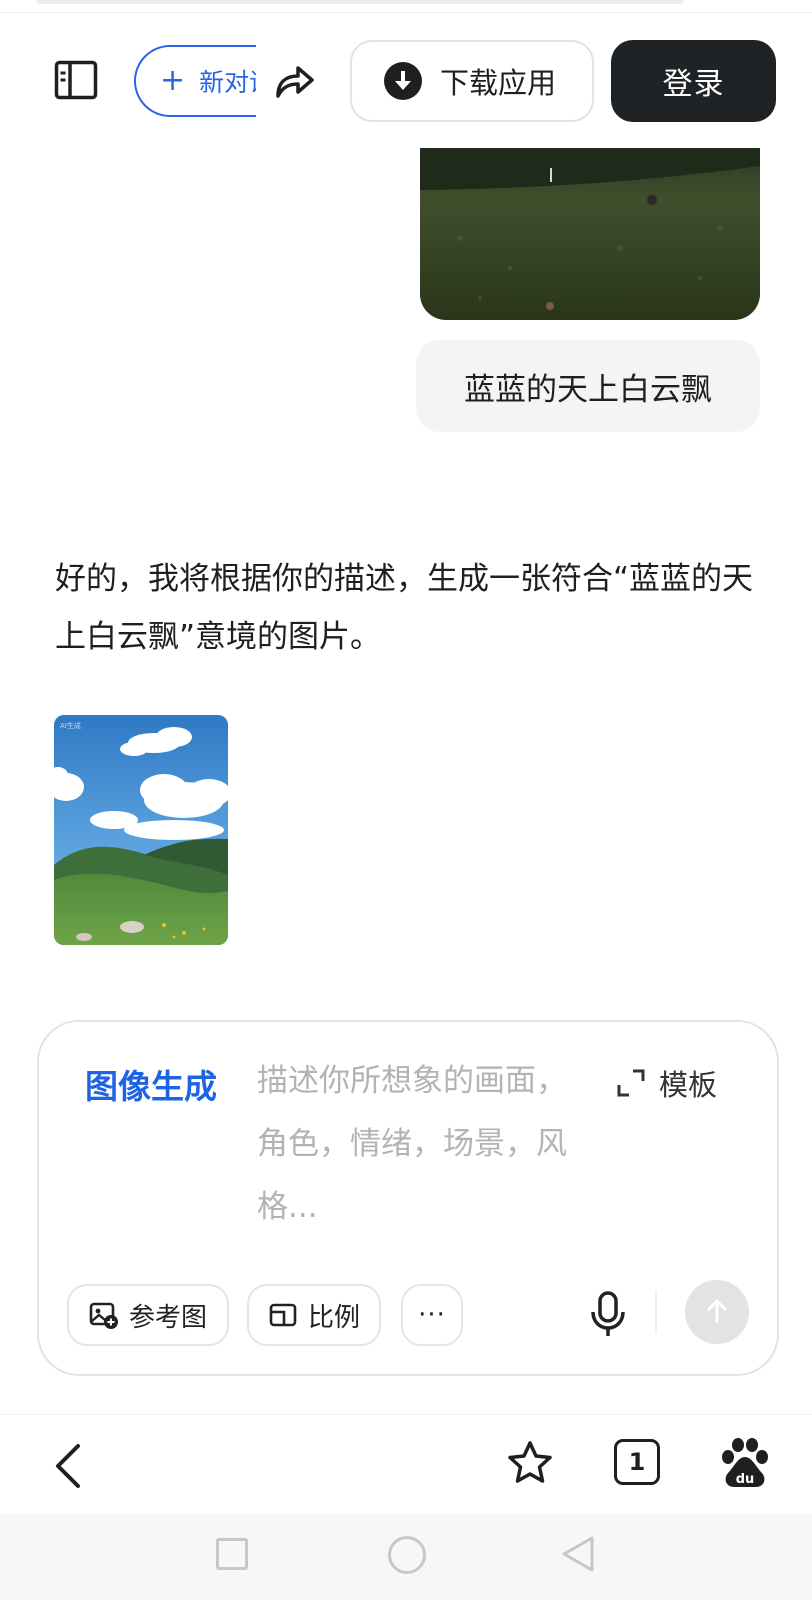 Image resolution: width=812 pixels, height=1600 pixels. Describe the element at coordinates (406, 12) in the screenshot. I see `top-divider` at that location.